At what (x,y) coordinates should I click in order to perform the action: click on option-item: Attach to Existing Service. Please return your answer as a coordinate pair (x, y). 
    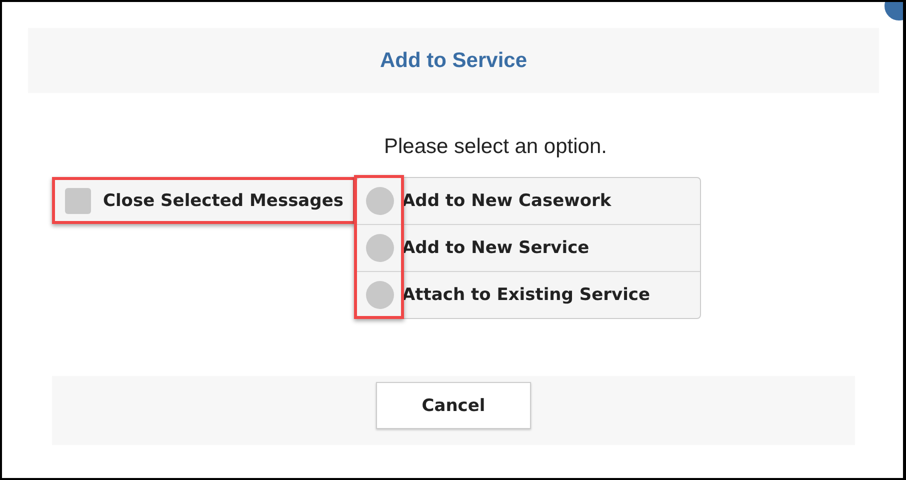
    Looking at the image, I should click on (528, 294).